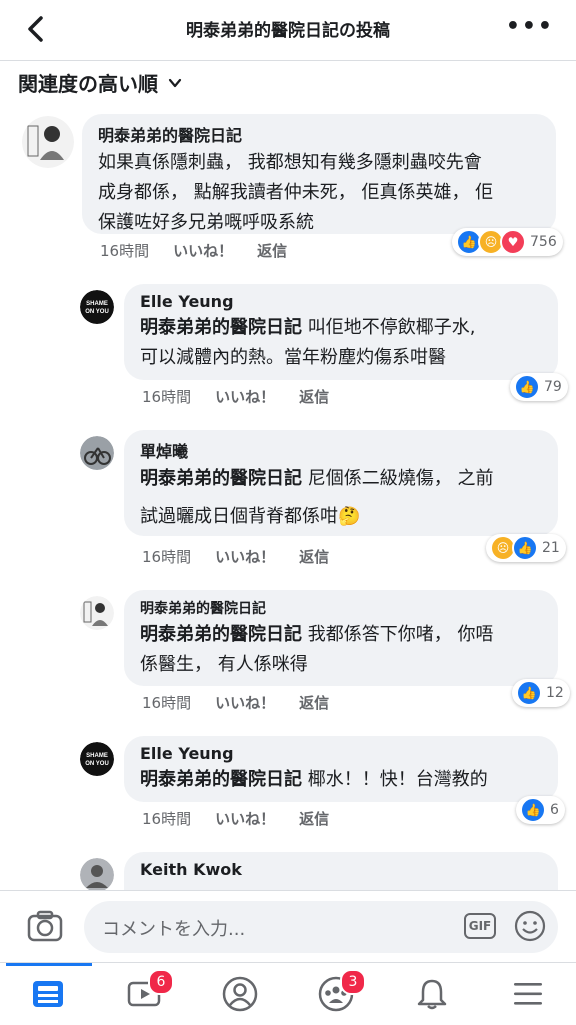 The image size is (576, 1025). I want to click on comment-line-text: 尼個係二級燒傷， 之前, so click(398, 478).